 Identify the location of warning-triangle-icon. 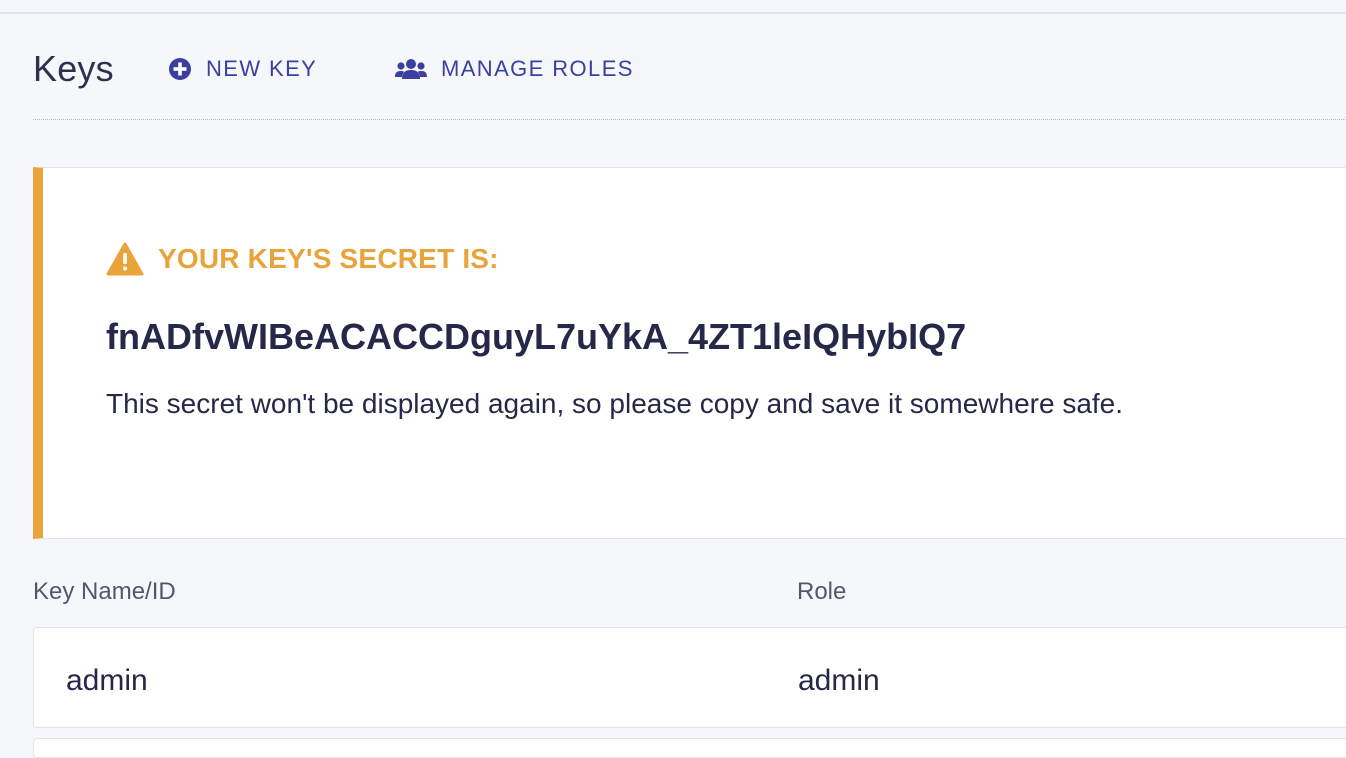
(125, 259).